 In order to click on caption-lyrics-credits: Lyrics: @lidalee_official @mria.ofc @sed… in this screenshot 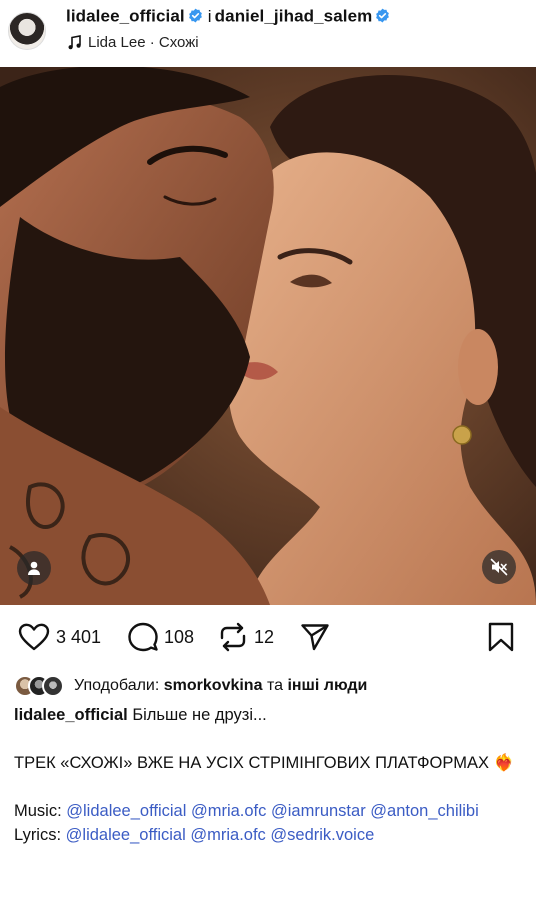, I will do `click(269, 835)`.